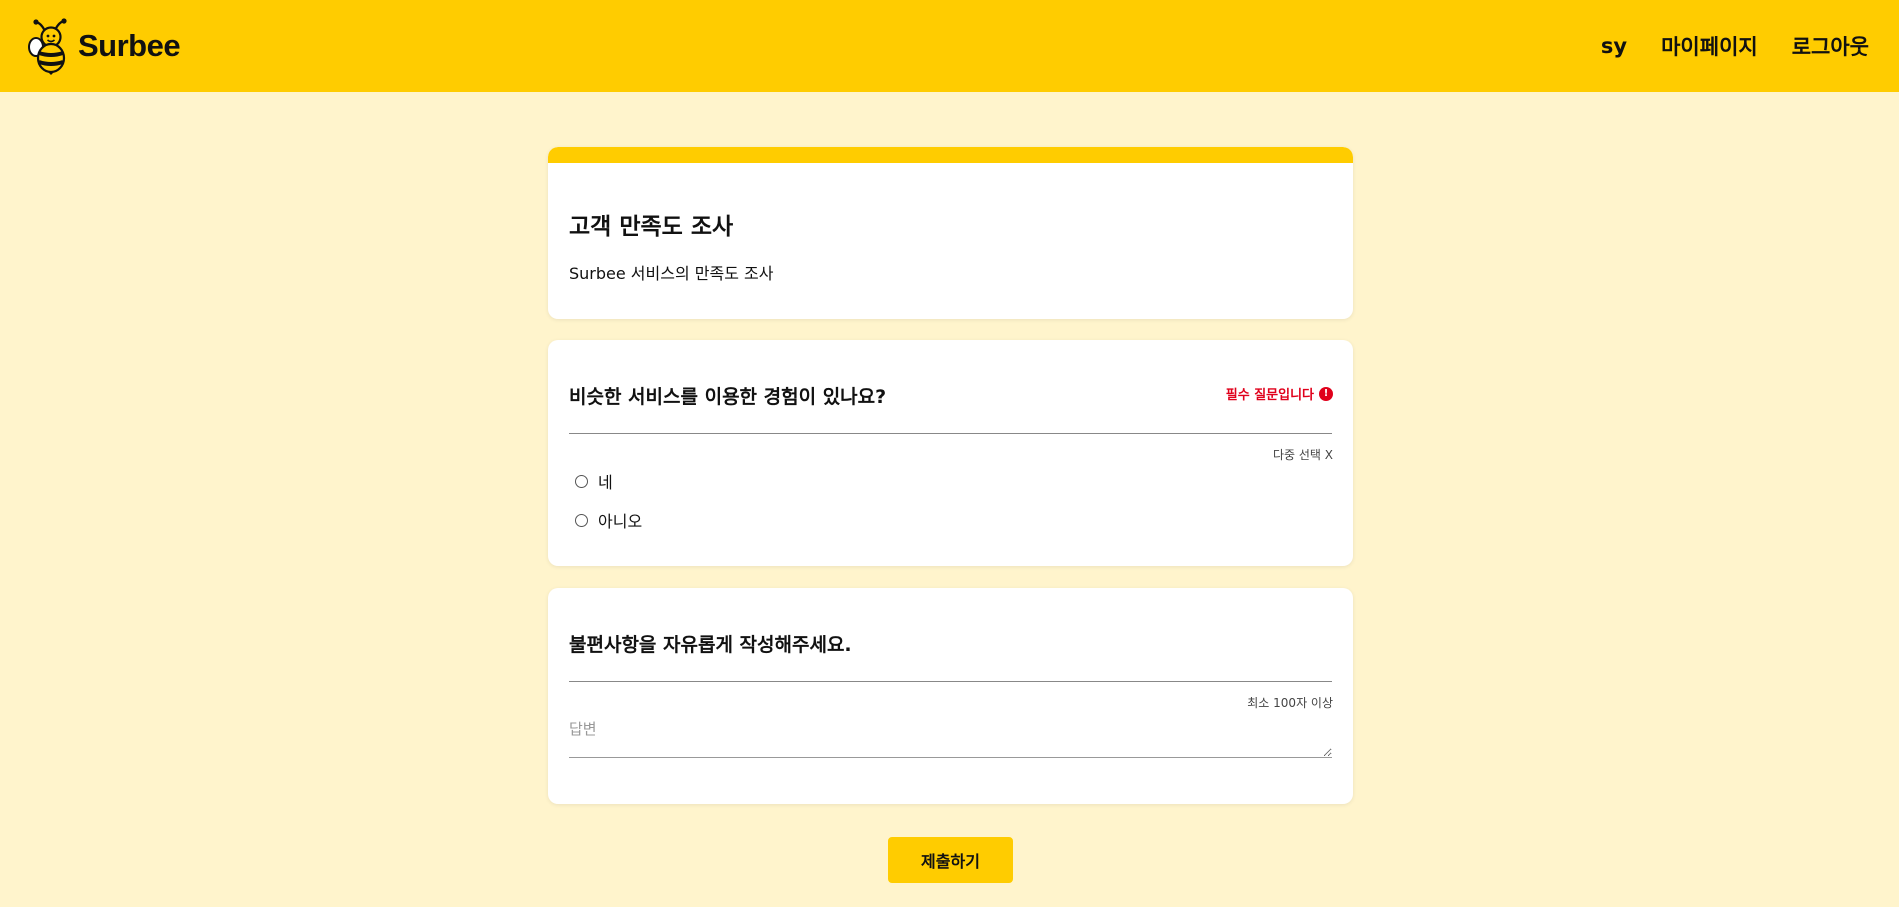 The width and height of the screenshot is (1899, 907). What do you see at coordinates (728, 397) in the screenshot?
I see `question-title: 비슷한 서비스를 이용한 경험이 있나요?` at bounding box center [728, 397].